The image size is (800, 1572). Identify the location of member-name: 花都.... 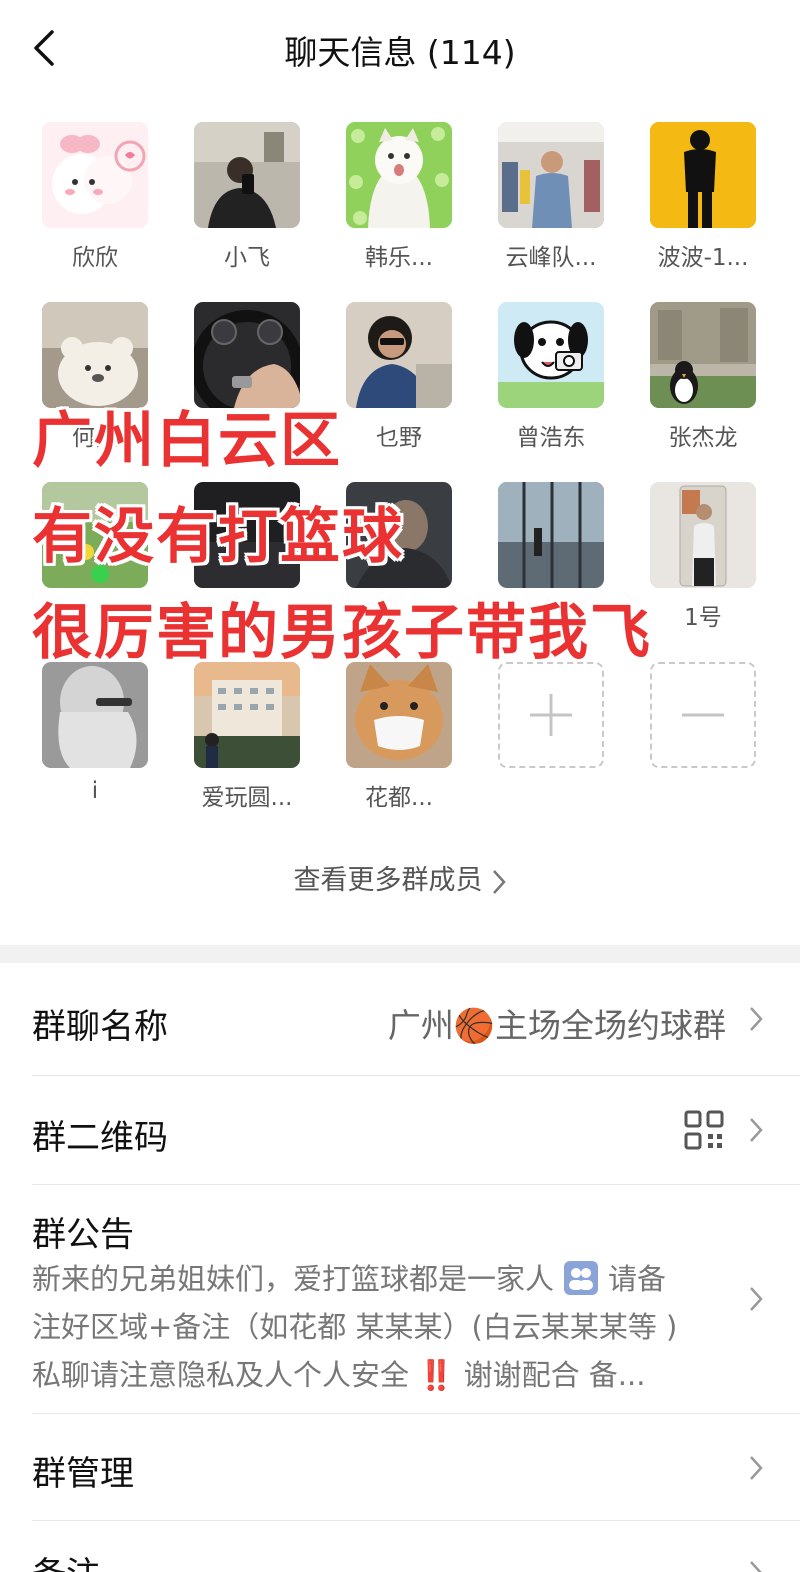
(399, 798).